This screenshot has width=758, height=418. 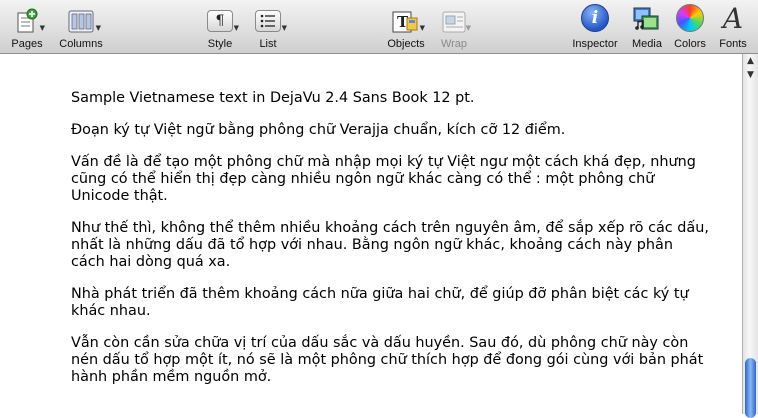 What do you see at coordinates (422, 28) in the screenshot?
I see `objects-dropdown-arrow-icon: ▼` at bounding box center [422, 28].